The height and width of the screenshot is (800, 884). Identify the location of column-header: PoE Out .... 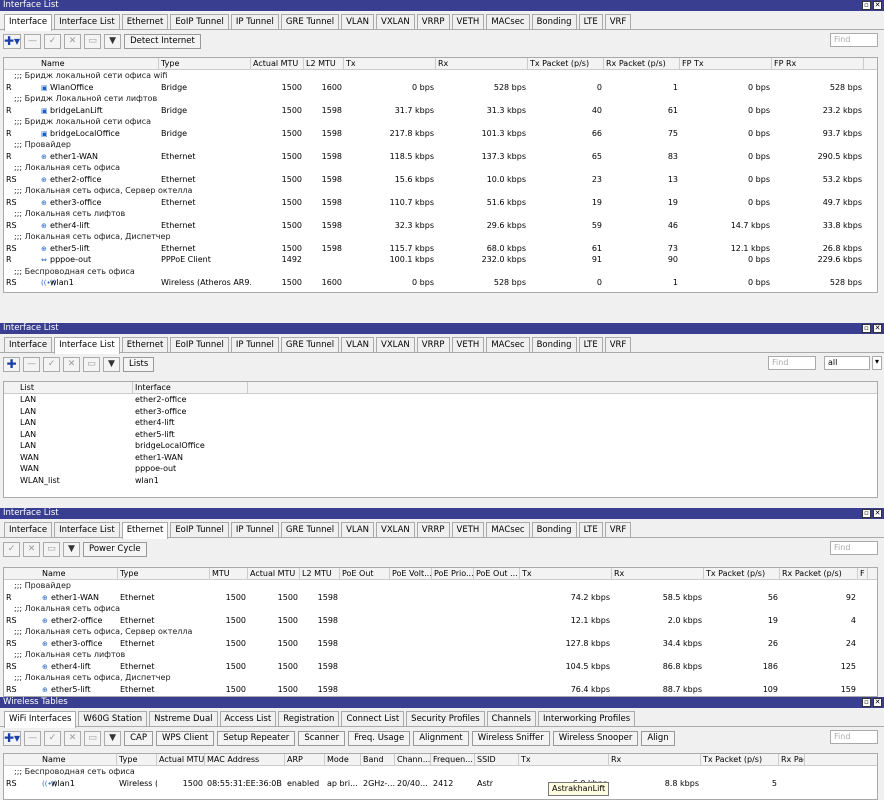
(497, 573).